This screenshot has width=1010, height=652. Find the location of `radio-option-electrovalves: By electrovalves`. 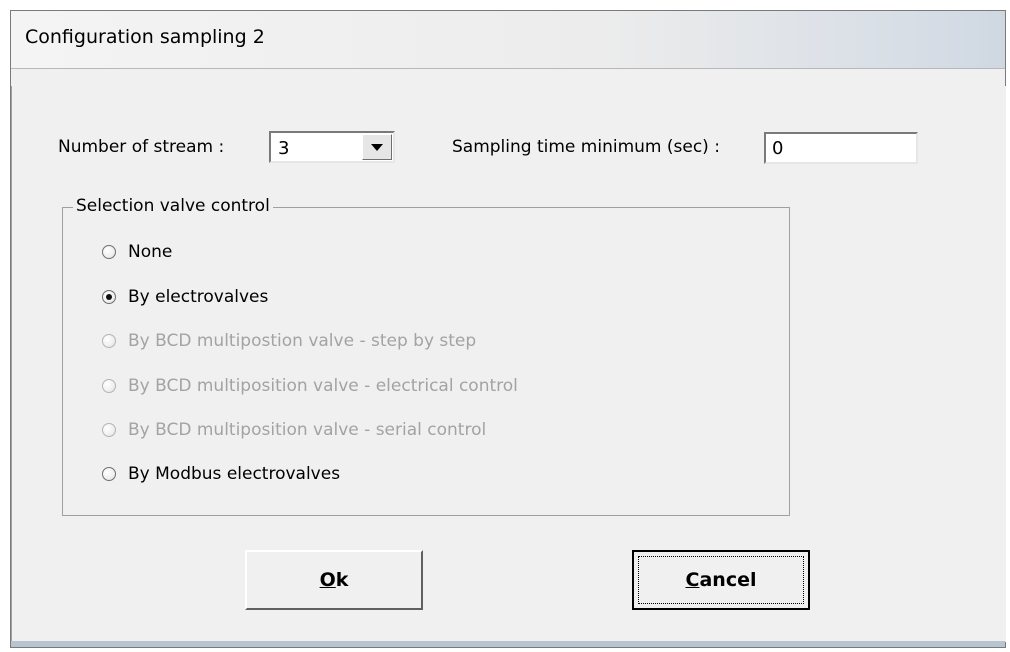

radio-option-electrovalves: By electrovalves is located at coordinates (185, 297).